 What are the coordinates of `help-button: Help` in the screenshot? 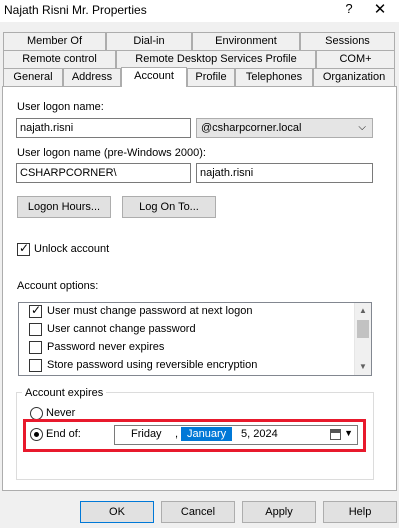 It's located at (360, 512).